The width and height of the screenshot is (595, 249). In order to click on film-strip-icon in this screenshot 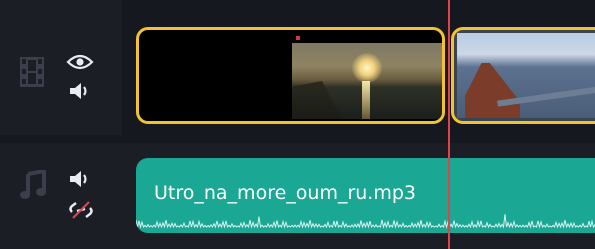, I will do `click(32, 72)`.